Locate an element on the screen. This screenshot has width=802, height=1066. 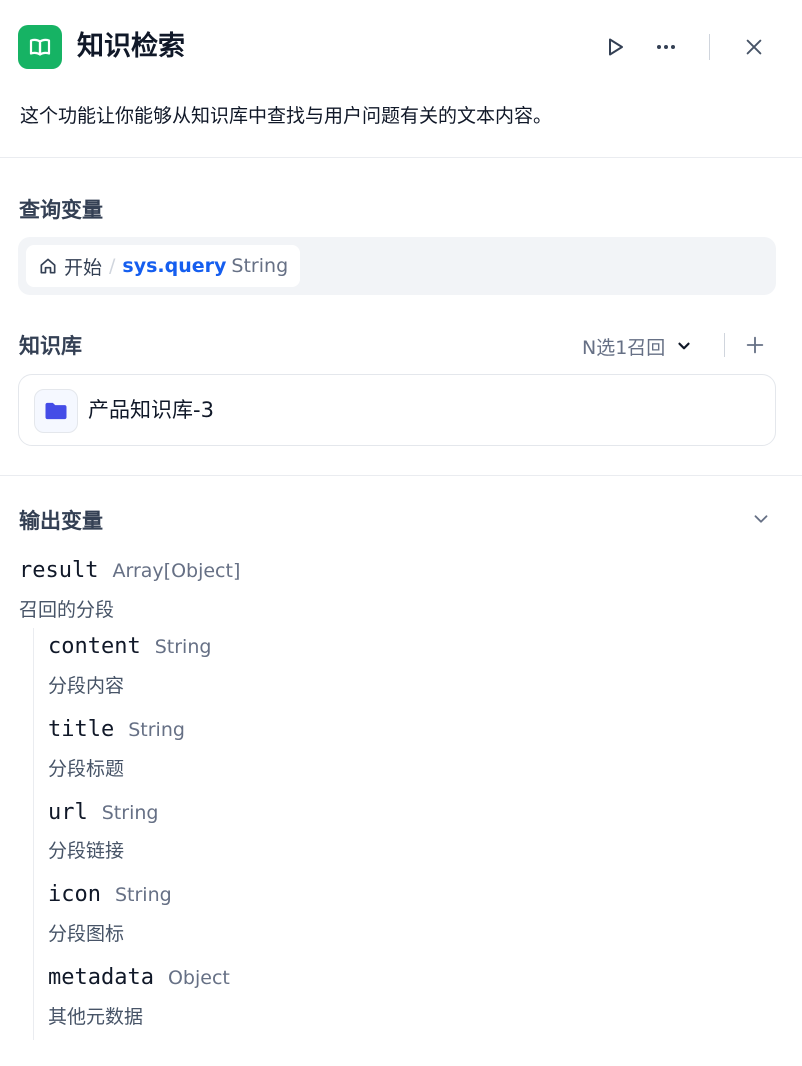
panel-description: 这个功能让你能够从知识库中查找与用户问题有关的文本内容。 is located at coordinates (286, 116).